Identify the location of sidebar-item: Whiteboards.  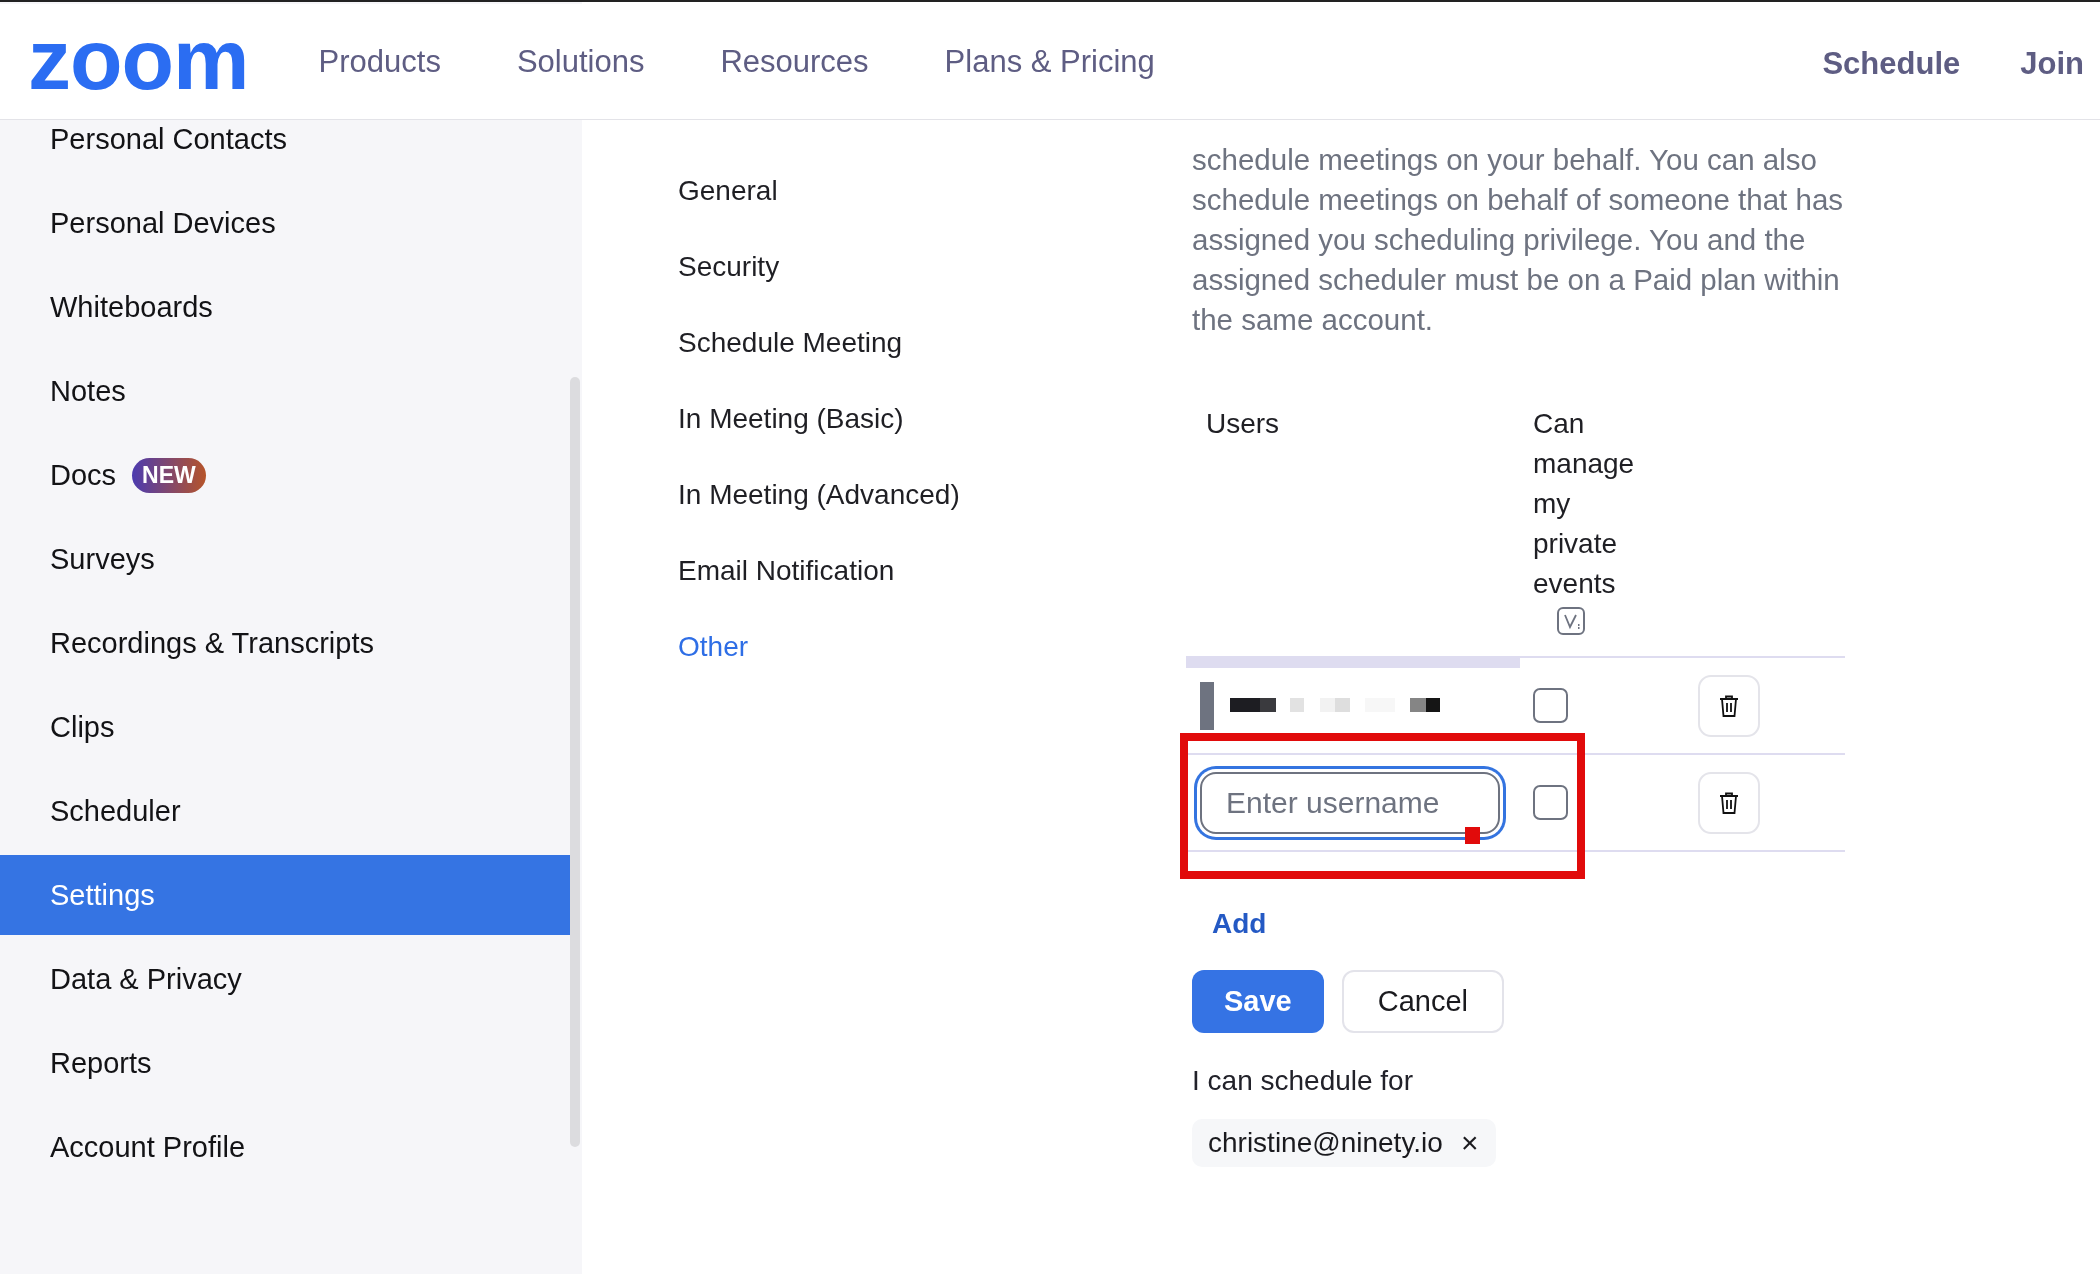
(310, 307).